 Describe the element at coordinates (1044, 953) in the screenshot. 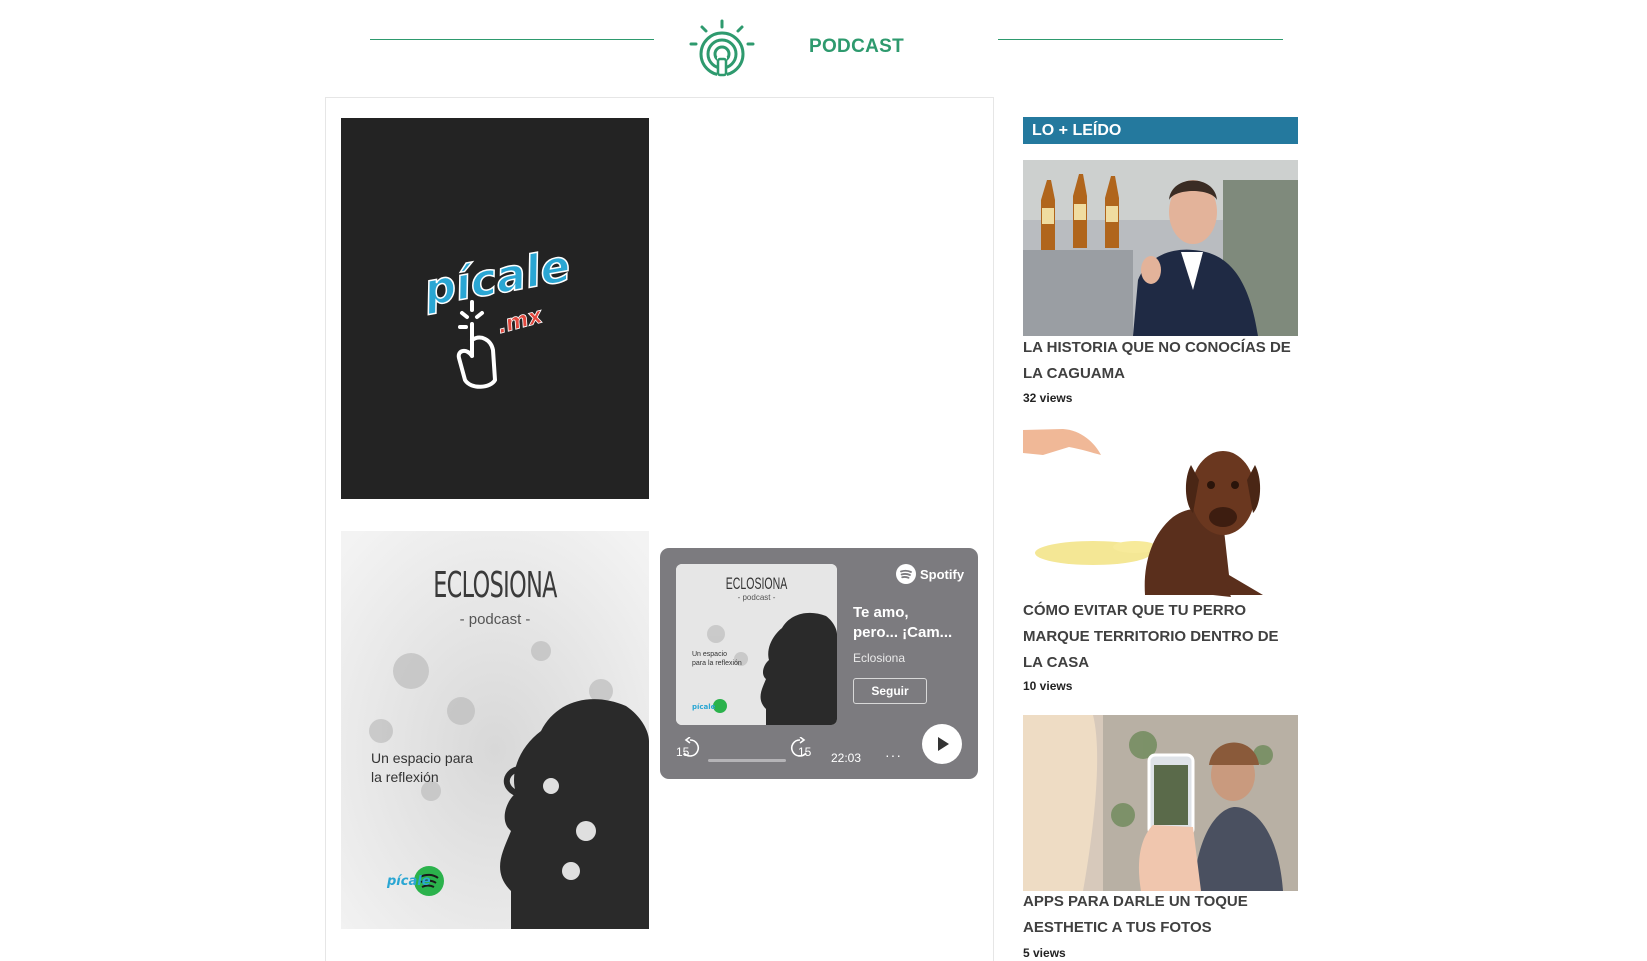

I see `article-views-apps: 5 views` at that location.